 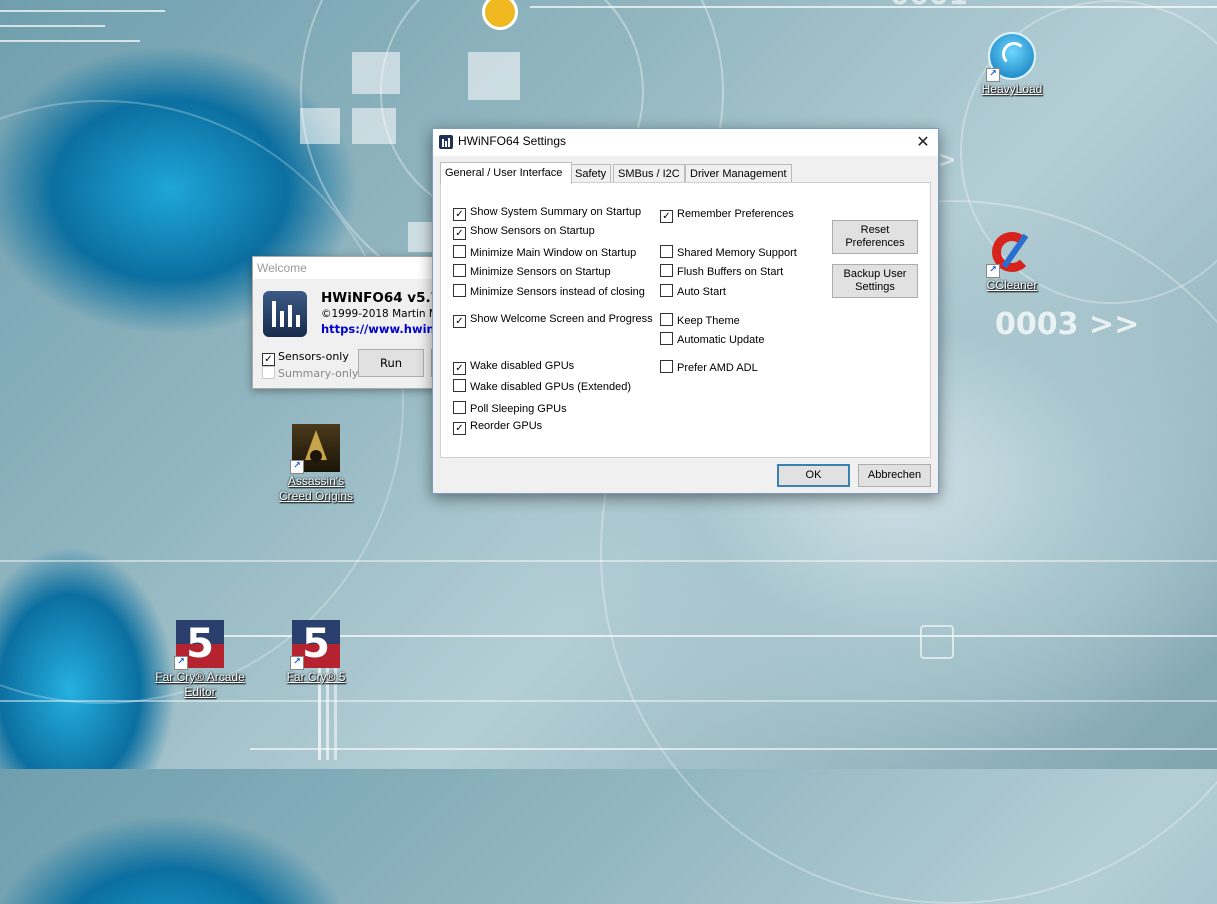 I want to click on option-prefer-amd-adl: Prefer AMD ADL, so click(x=709, y=367).